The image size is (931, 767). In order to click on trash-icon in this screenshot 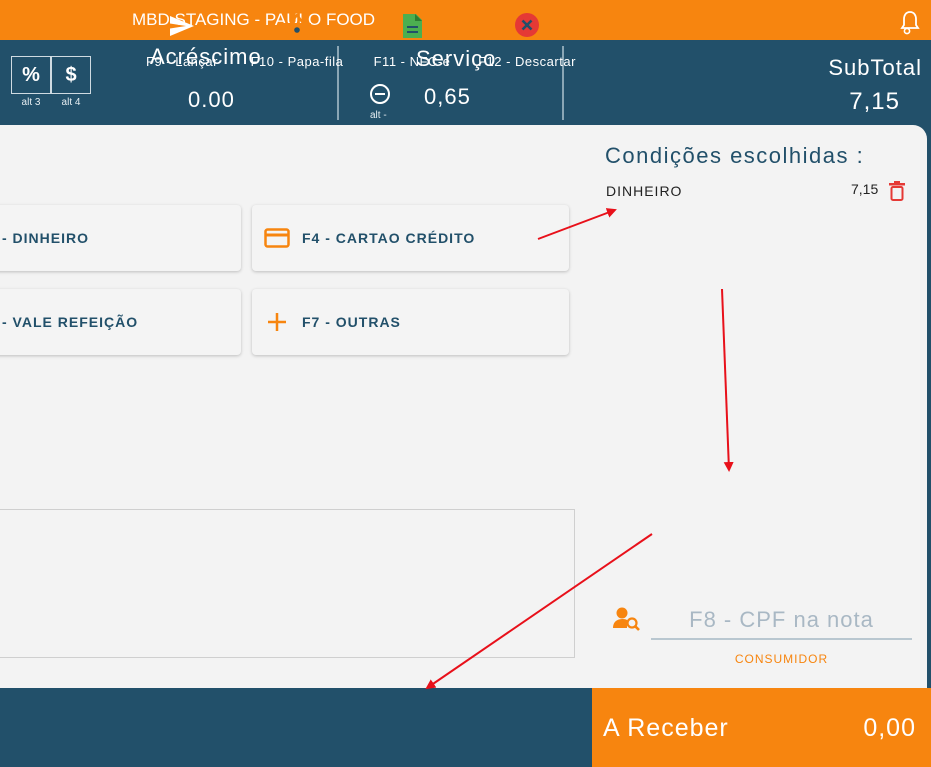, I will do `click(897, 191)`.